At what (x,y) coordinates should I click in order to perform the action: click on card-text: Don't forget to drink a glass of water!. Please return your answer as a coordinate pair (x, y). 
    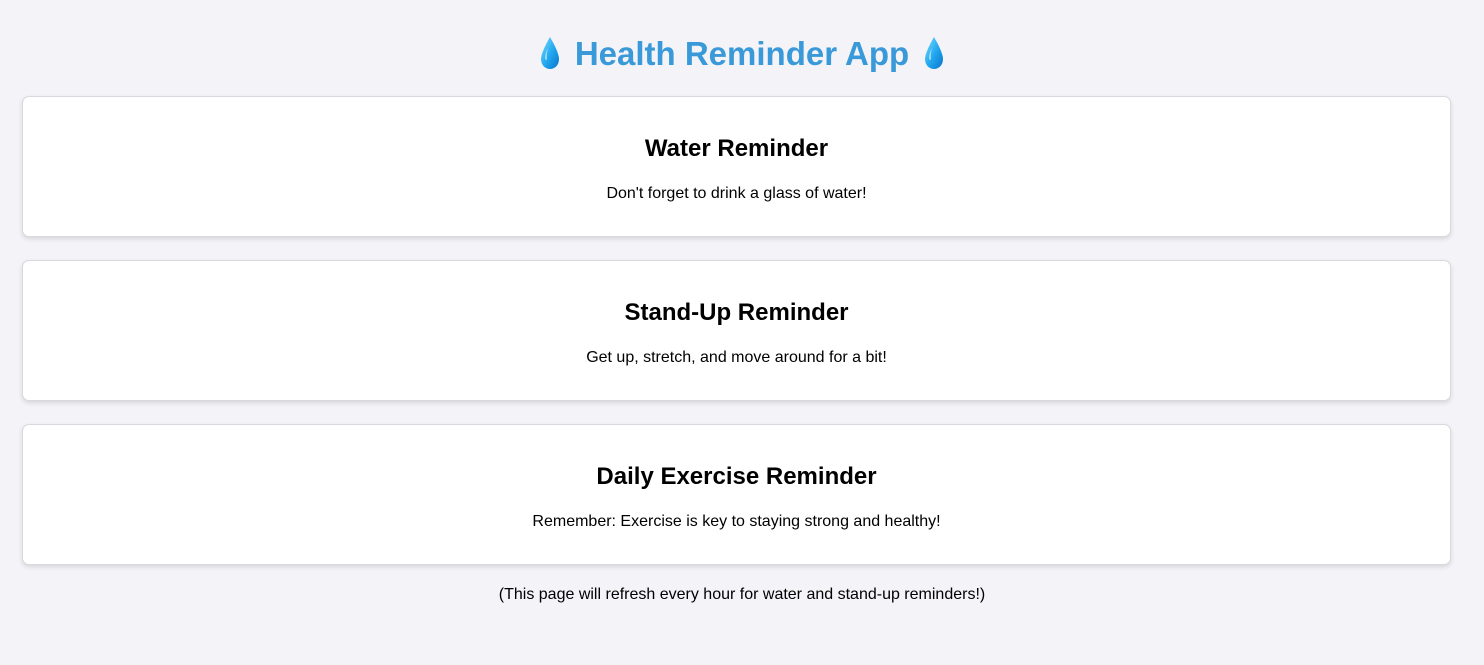
    Looking at the image, I should click on (736, 193).